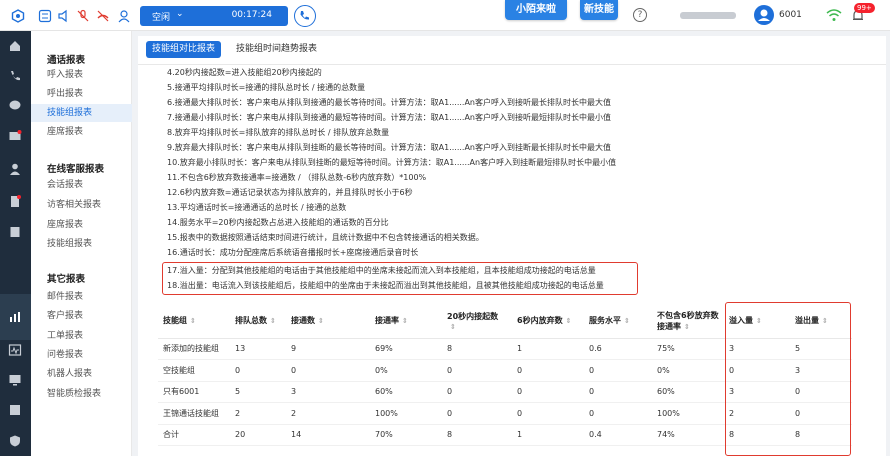 The image size is (890, 456). What do you see at coordinates (834, 15) in the screenshot?
I see `wifi-icon` at bounding box center [834, 15].